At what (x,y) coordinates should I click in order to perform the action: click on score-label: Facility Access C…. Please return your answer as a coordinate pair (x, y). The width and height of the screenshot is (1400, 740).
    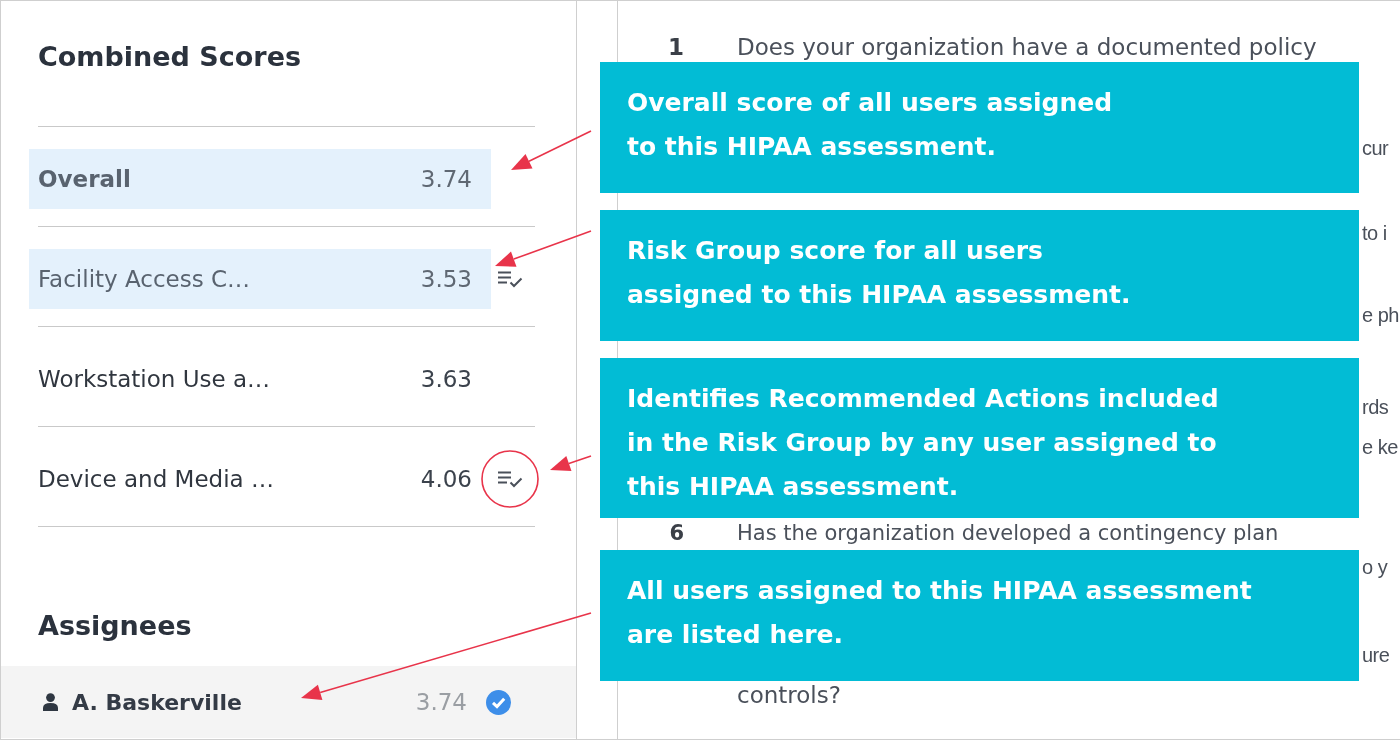
    Looking at the image, I should click on (144, 279).